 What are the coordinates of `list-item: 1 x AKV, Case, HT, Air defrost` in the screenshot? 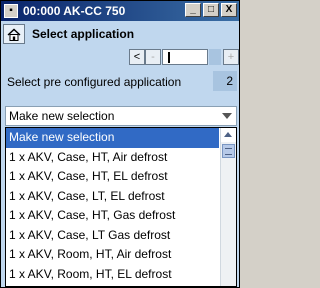 It's located at (112, 158).